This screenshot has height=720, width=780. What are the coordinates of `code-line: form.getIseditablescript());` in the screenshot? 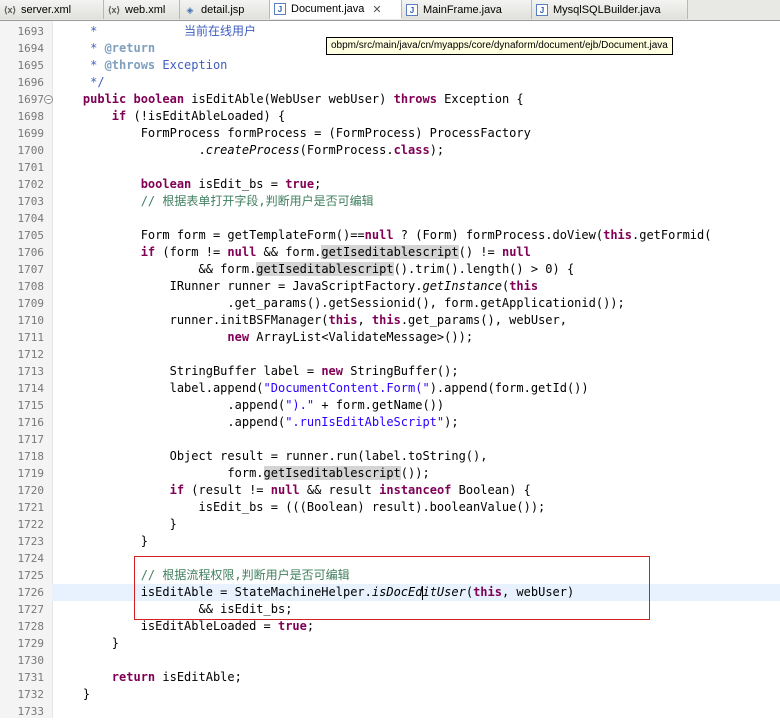 It's located at (242, 473).